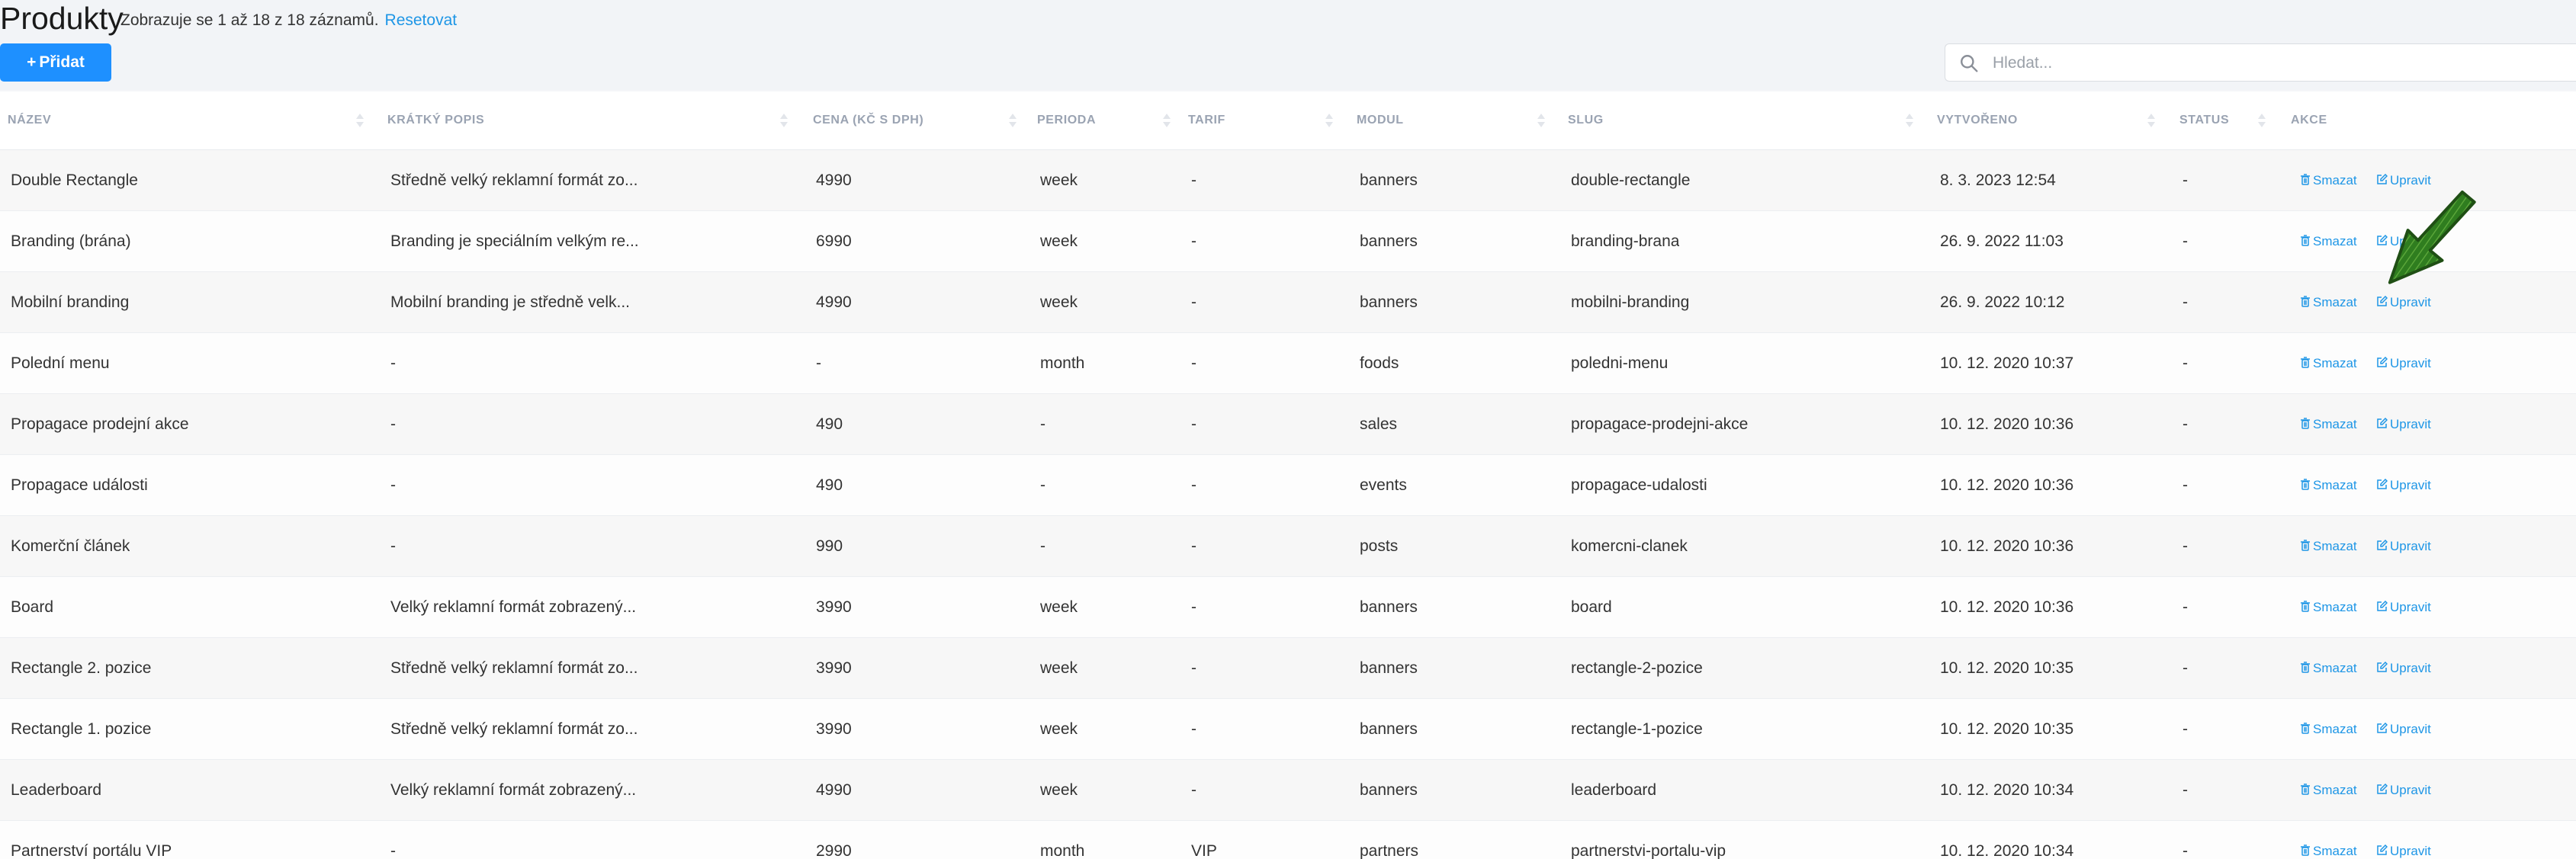  What do you see at coordinates (1066, 120) in the screenshot?
I see `column-header-period: Perioda` at bounding box center [1066, 120].